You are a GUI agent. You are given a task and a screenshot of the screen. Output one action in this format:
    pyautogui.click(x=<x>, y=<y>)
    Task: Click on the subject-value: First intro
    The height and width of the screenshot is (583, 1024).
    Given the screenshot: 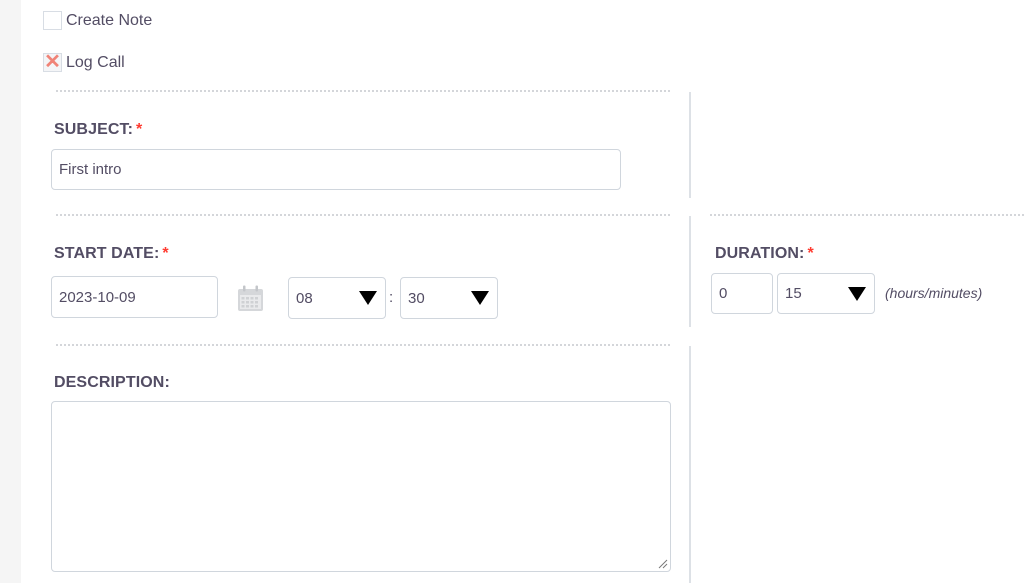 What is the action you would take?
    pyautogui.click(x=90, y=169)
    